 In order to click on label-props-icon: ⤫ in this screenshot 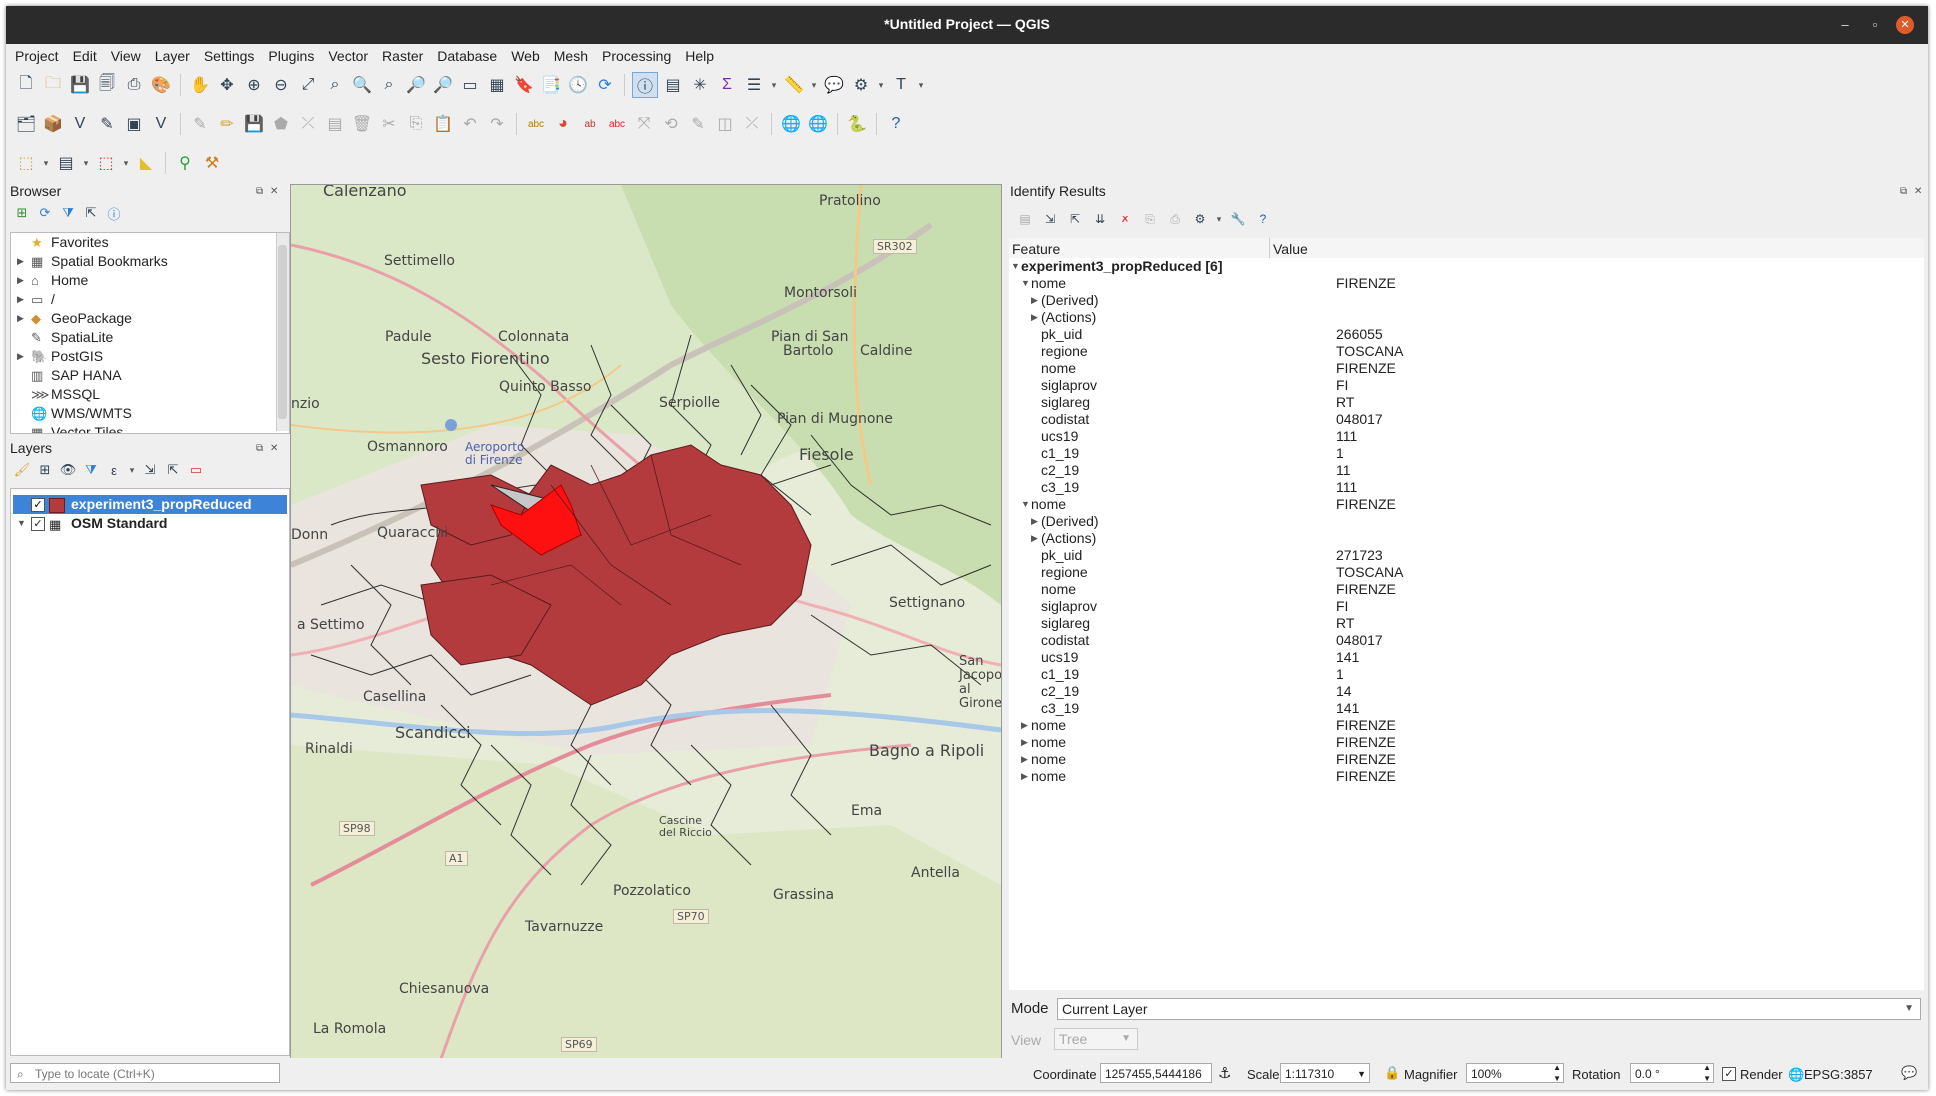, I will do `click(752, 124)`.